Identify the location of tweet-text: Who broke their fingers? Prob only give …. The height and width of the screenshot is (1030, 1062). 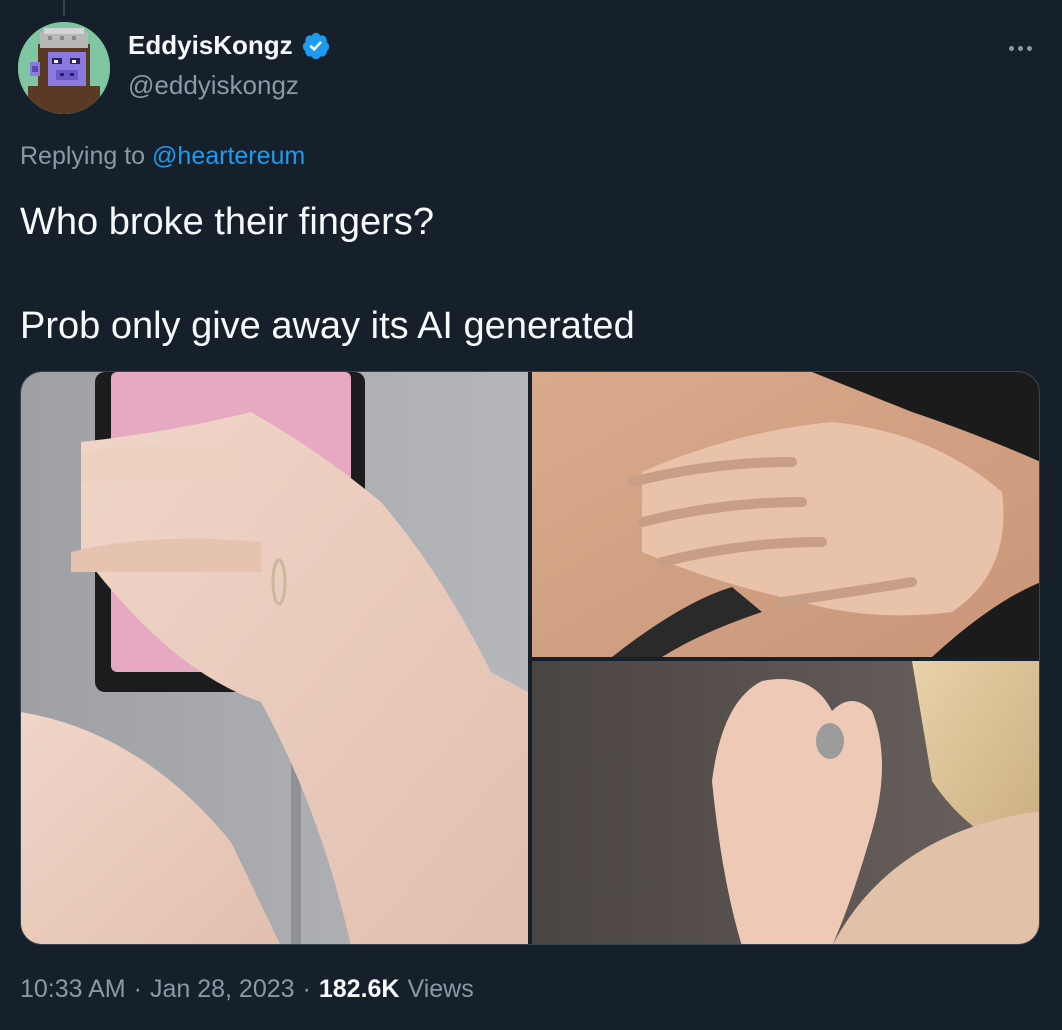
(530, 274).